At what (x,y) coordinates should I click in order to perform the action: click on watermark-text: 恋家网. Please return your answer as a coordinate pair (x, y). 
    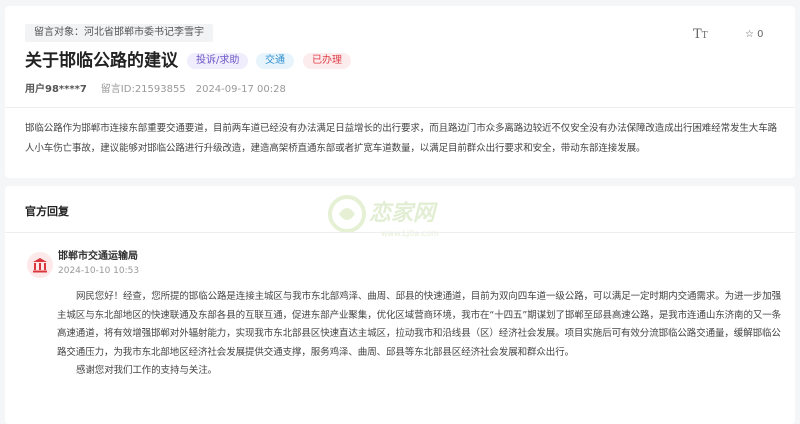
    Looking at the image, I should click on (403, 213).